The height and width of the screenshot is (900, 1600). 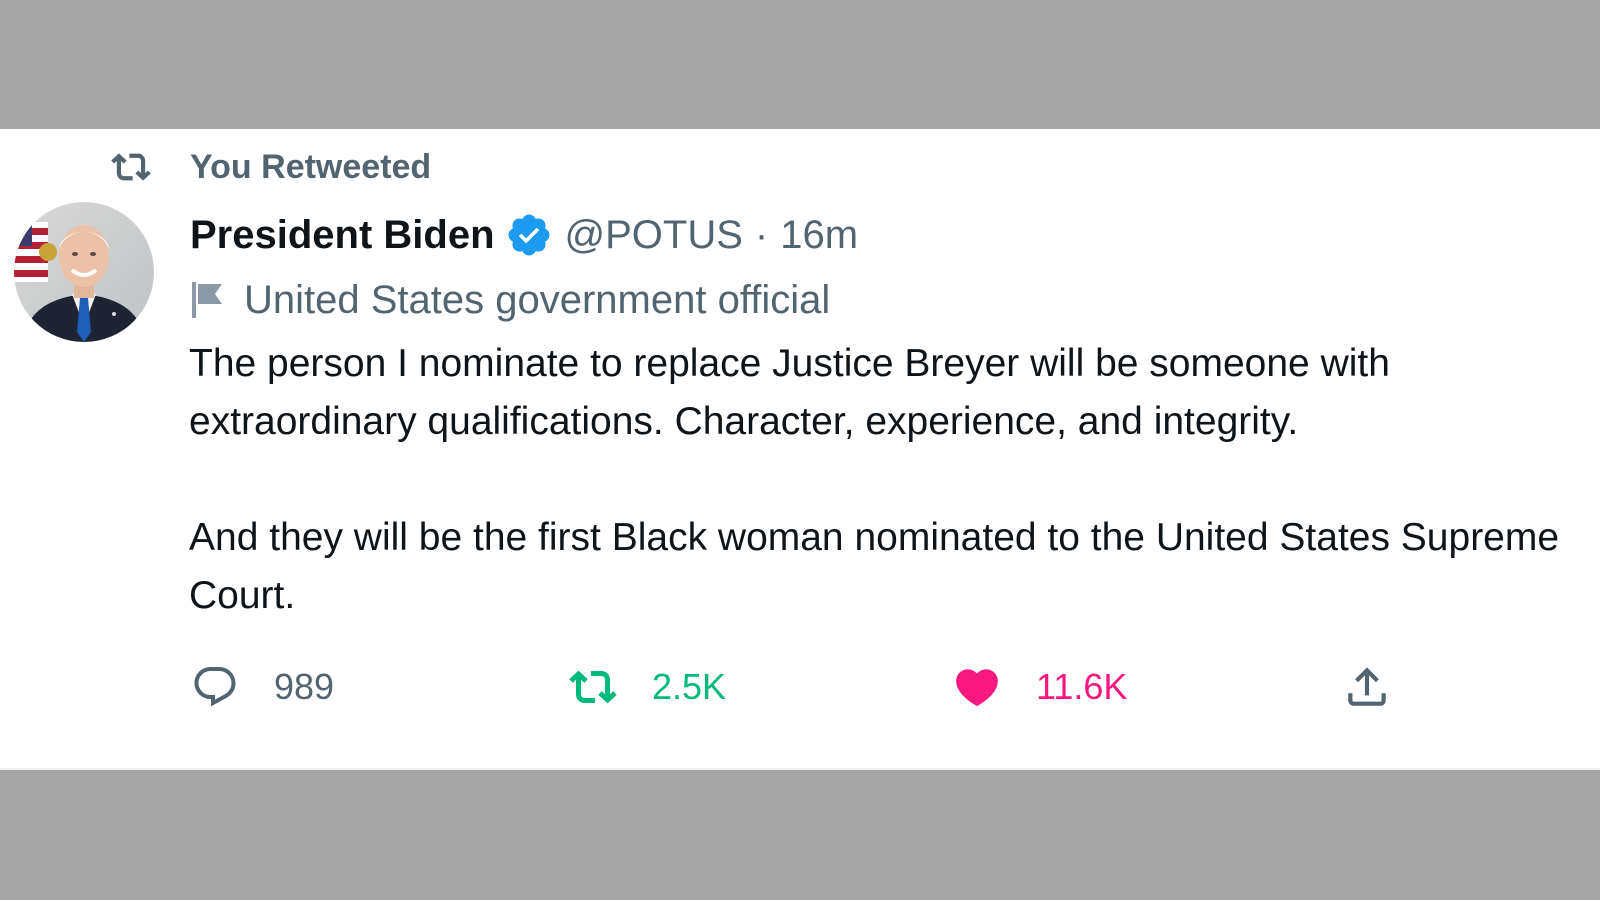 I want to click on reply-button: 989, so click(x=262, y=687).